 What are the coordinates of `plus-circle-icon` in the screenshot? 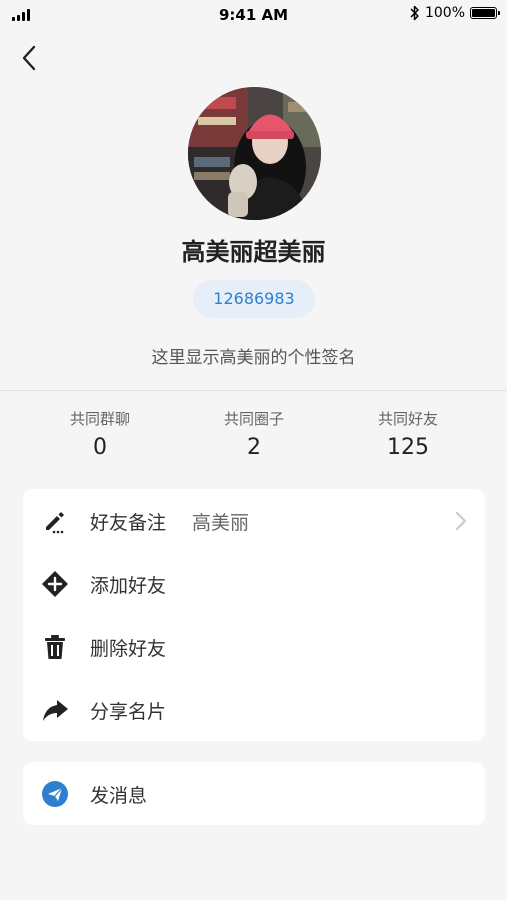 It's located at (55, 584).